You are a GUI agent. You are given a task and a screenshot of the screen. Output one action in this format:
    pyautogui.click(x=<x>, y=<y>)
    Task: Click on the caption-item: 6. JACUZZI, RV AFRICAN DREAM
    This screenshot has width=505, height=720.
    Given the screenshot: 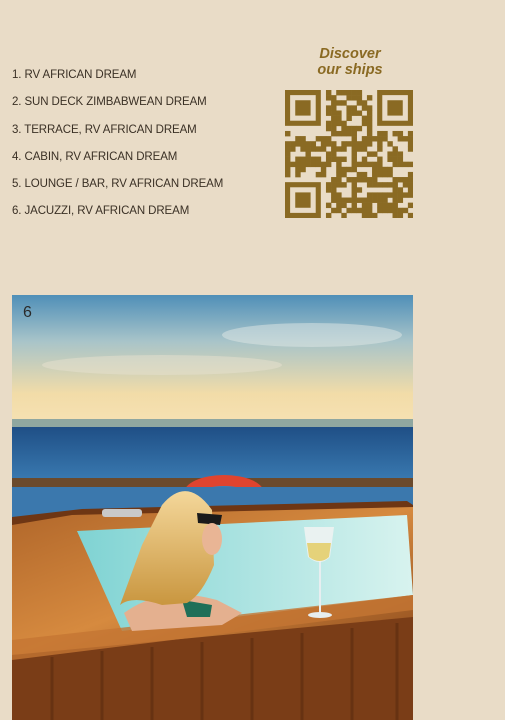 What is the action you would take?
    pyautogui.click(x=101, y=211)
    